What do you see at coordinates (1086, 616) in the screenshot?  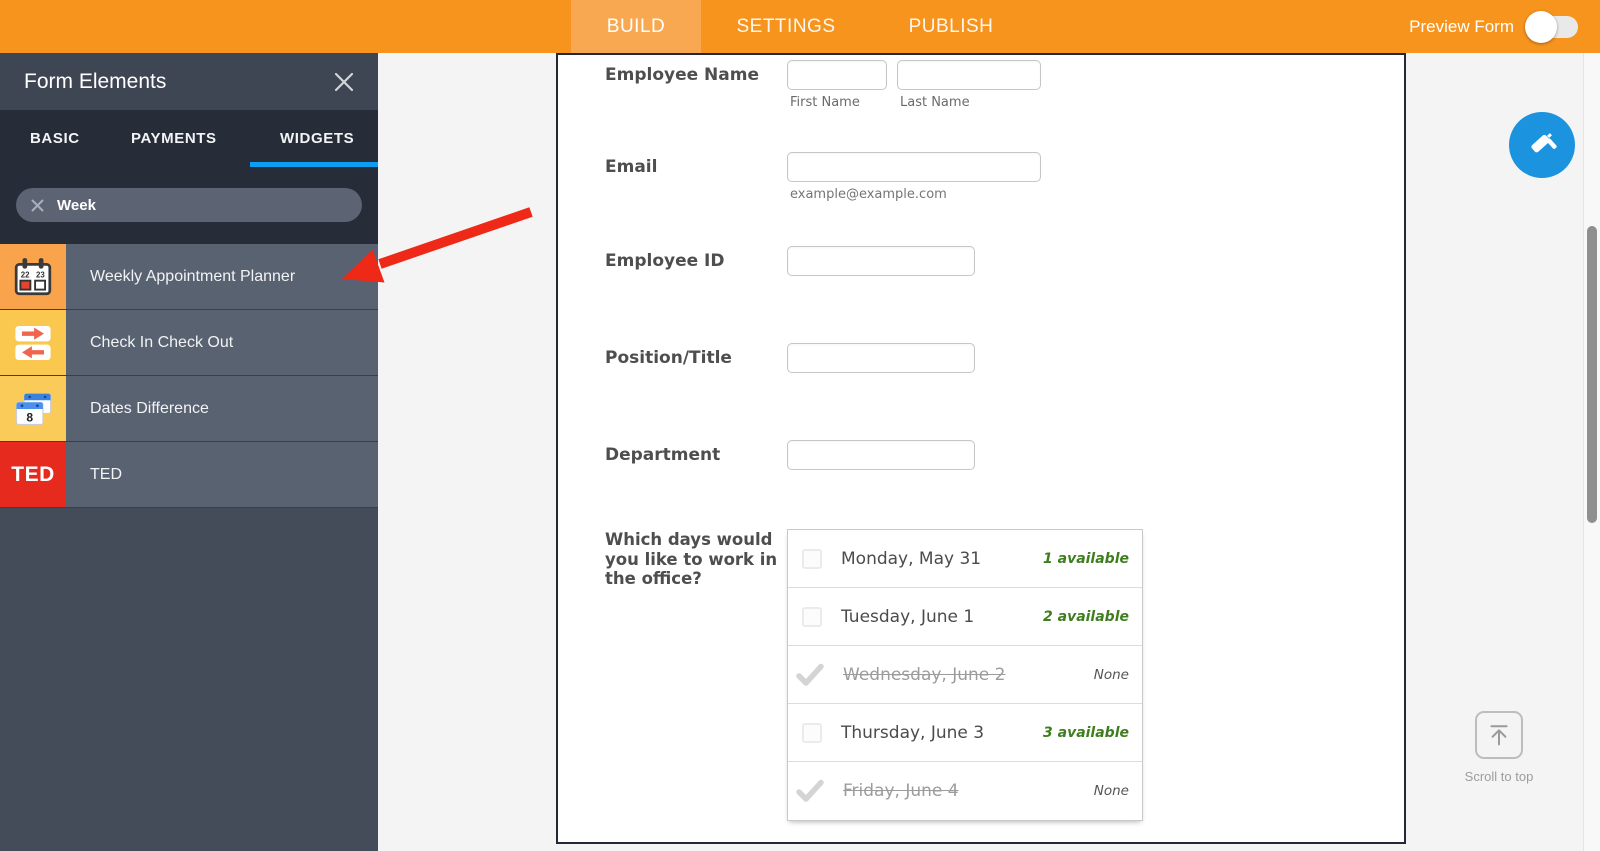 I see `availability-badge: 2 available` at bounding box center [1086, 616].